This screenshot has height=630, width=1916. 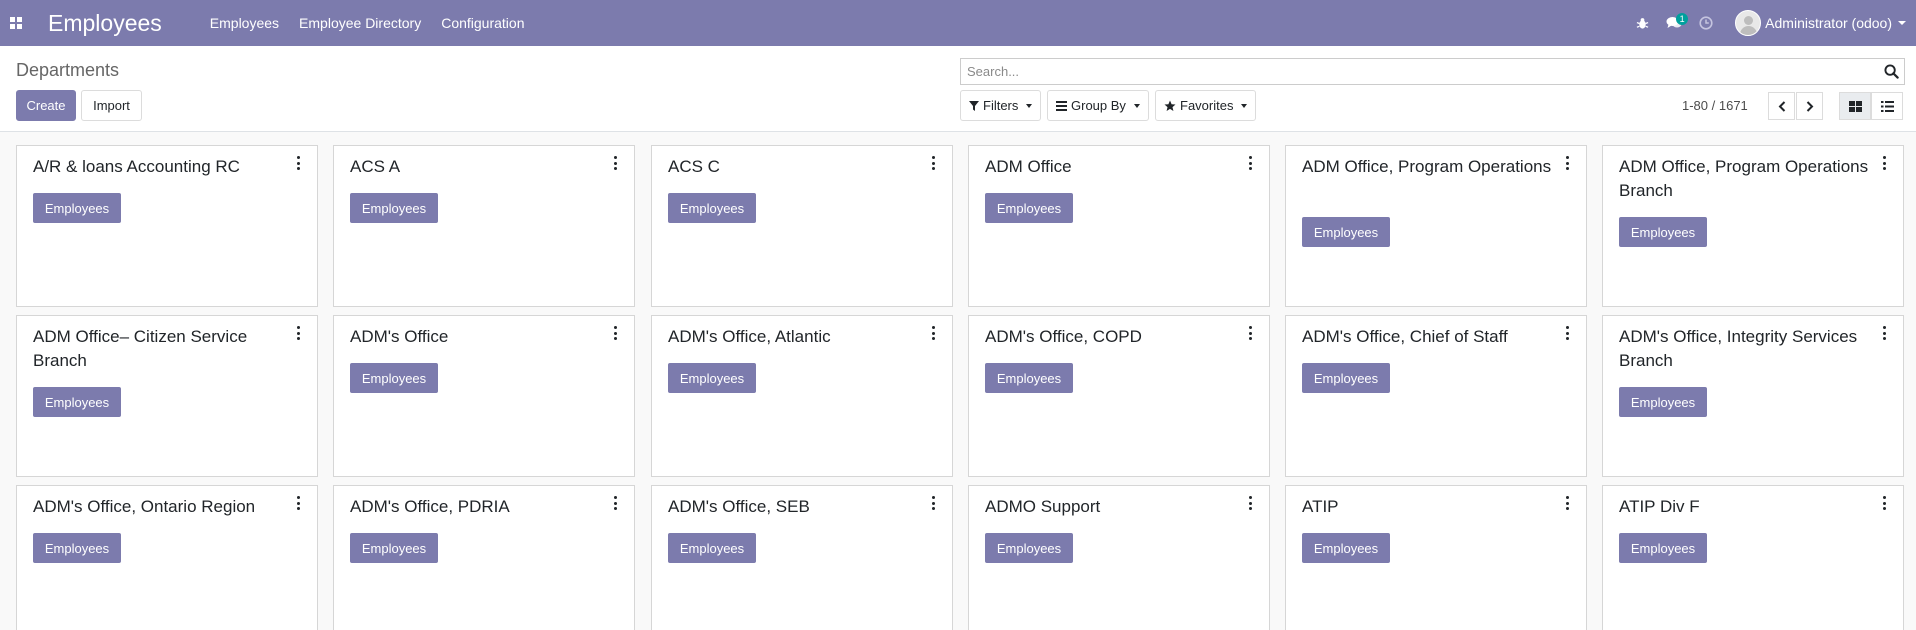 I want to click on department-name: ADM's Office, SEB, so click(x=739, y=506).